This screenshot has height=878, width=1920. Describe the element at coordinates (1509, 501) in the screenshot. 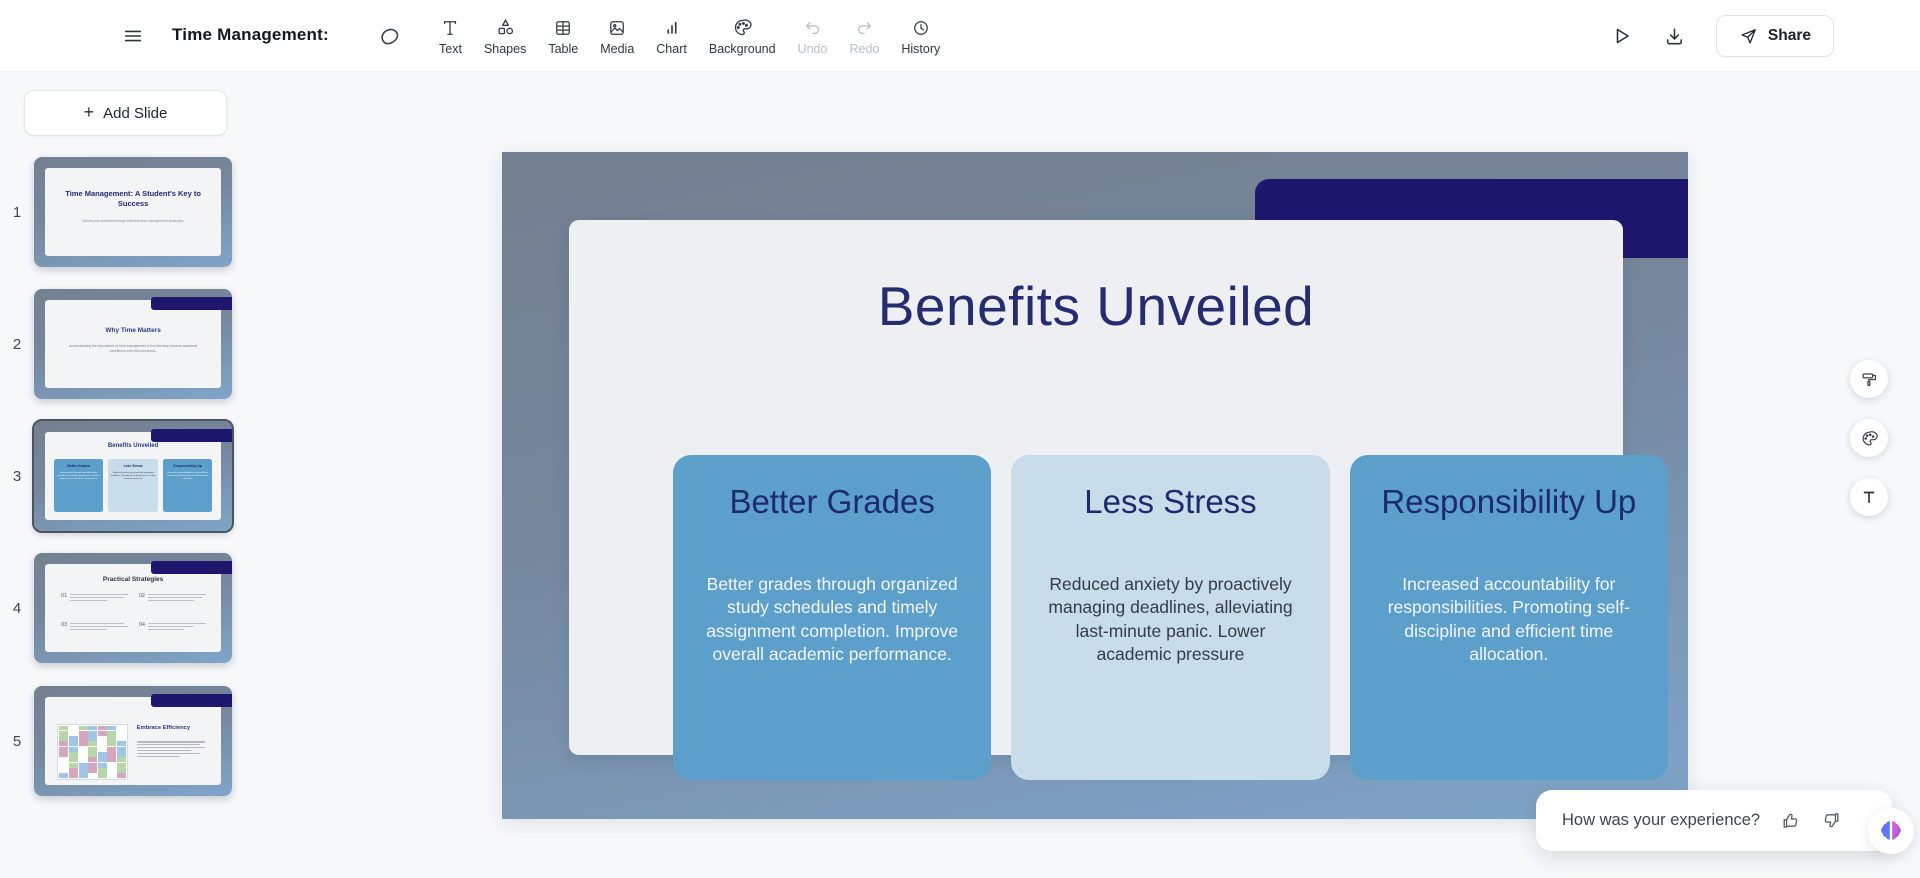

I see `card-title: Responsibility Up` at that location.